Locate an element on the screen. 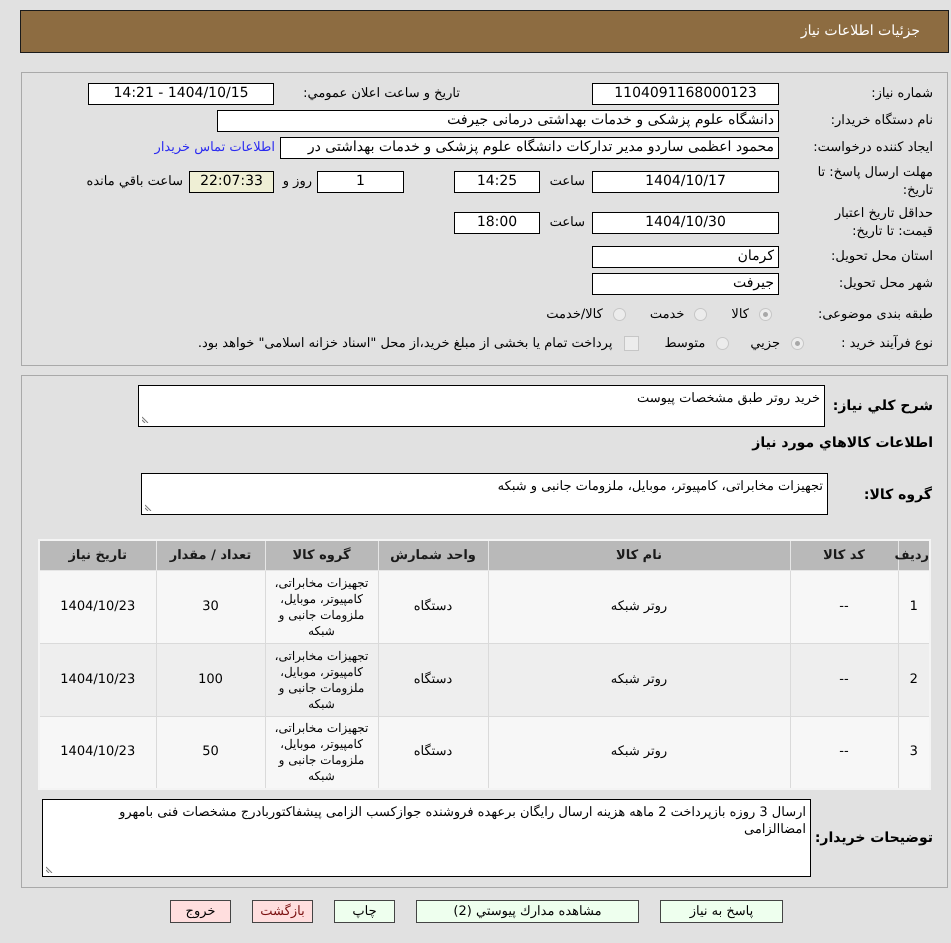 Image resolution: width=951 pixels, height=943 pixels. action-button: پاسخ به نیاز is located at coordinates (721, 911).